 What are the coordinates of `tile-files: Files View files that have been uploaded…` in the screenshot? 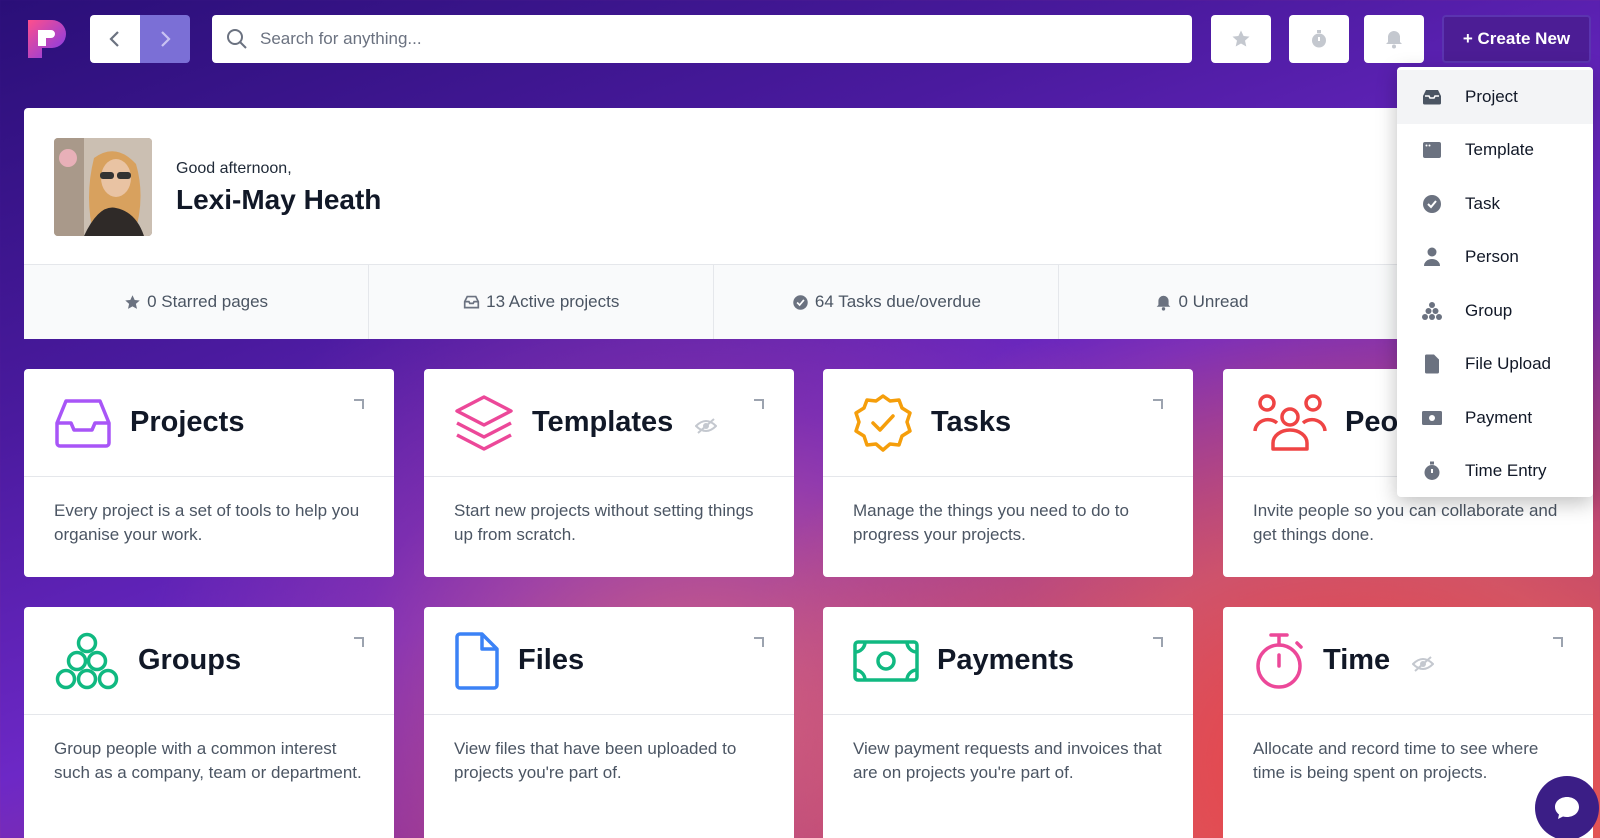 It's located at (609, 722).